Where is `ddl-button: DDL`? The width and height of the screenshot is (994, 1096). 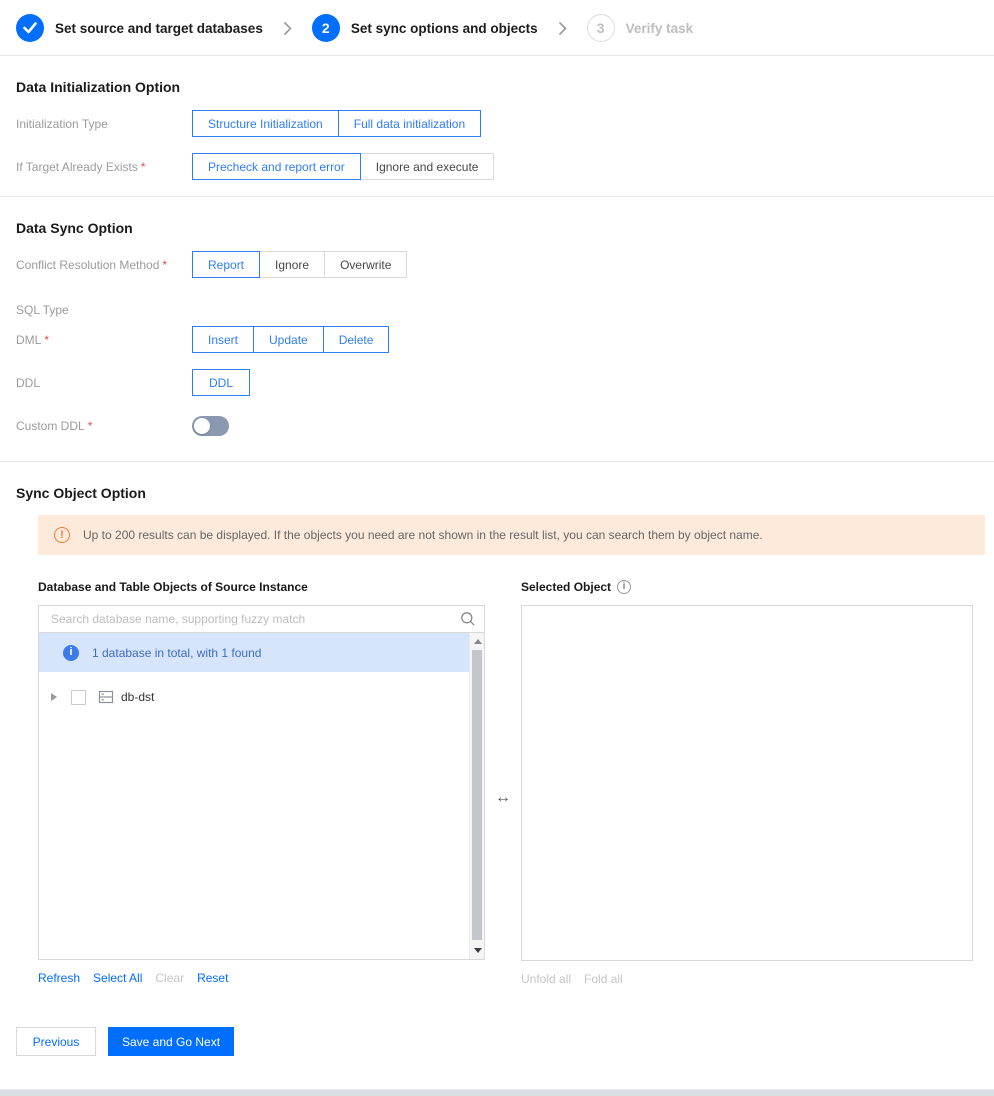 ddl-button: DDL is located at coordinates (221, 382).